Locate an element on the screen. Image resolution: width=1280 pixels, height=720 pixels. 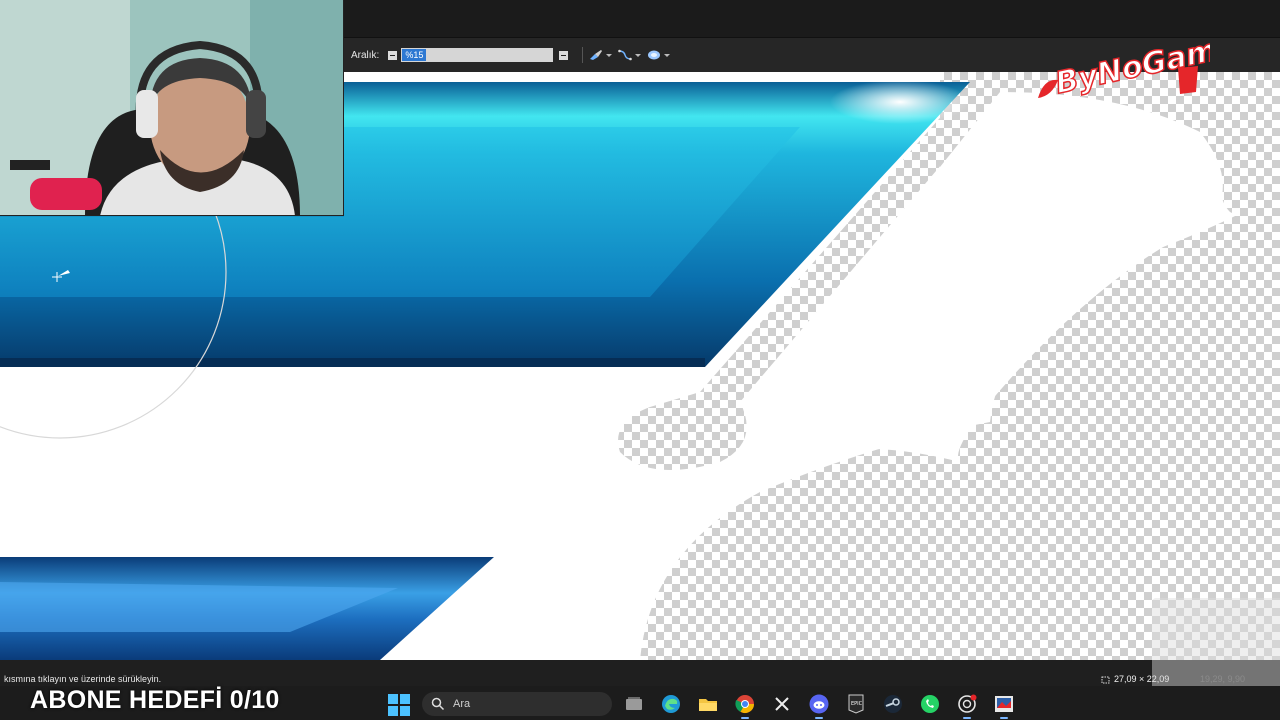
chatgpt-button is located at coordinates (967, 705).